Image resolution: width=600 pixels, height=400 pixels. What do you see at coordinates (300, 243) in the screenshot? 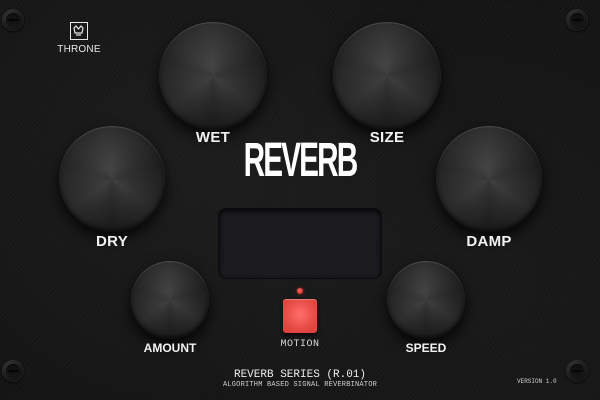
I see `display-screen` at bounding box center [300, 243].